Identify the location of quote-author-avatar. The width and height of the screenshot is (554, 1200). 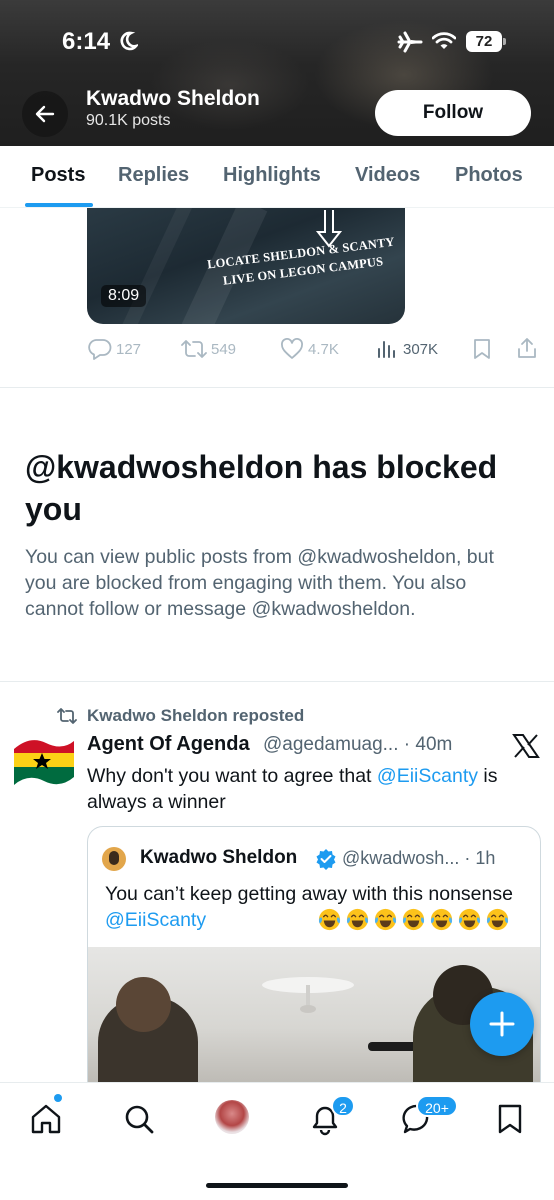
(114, 859).